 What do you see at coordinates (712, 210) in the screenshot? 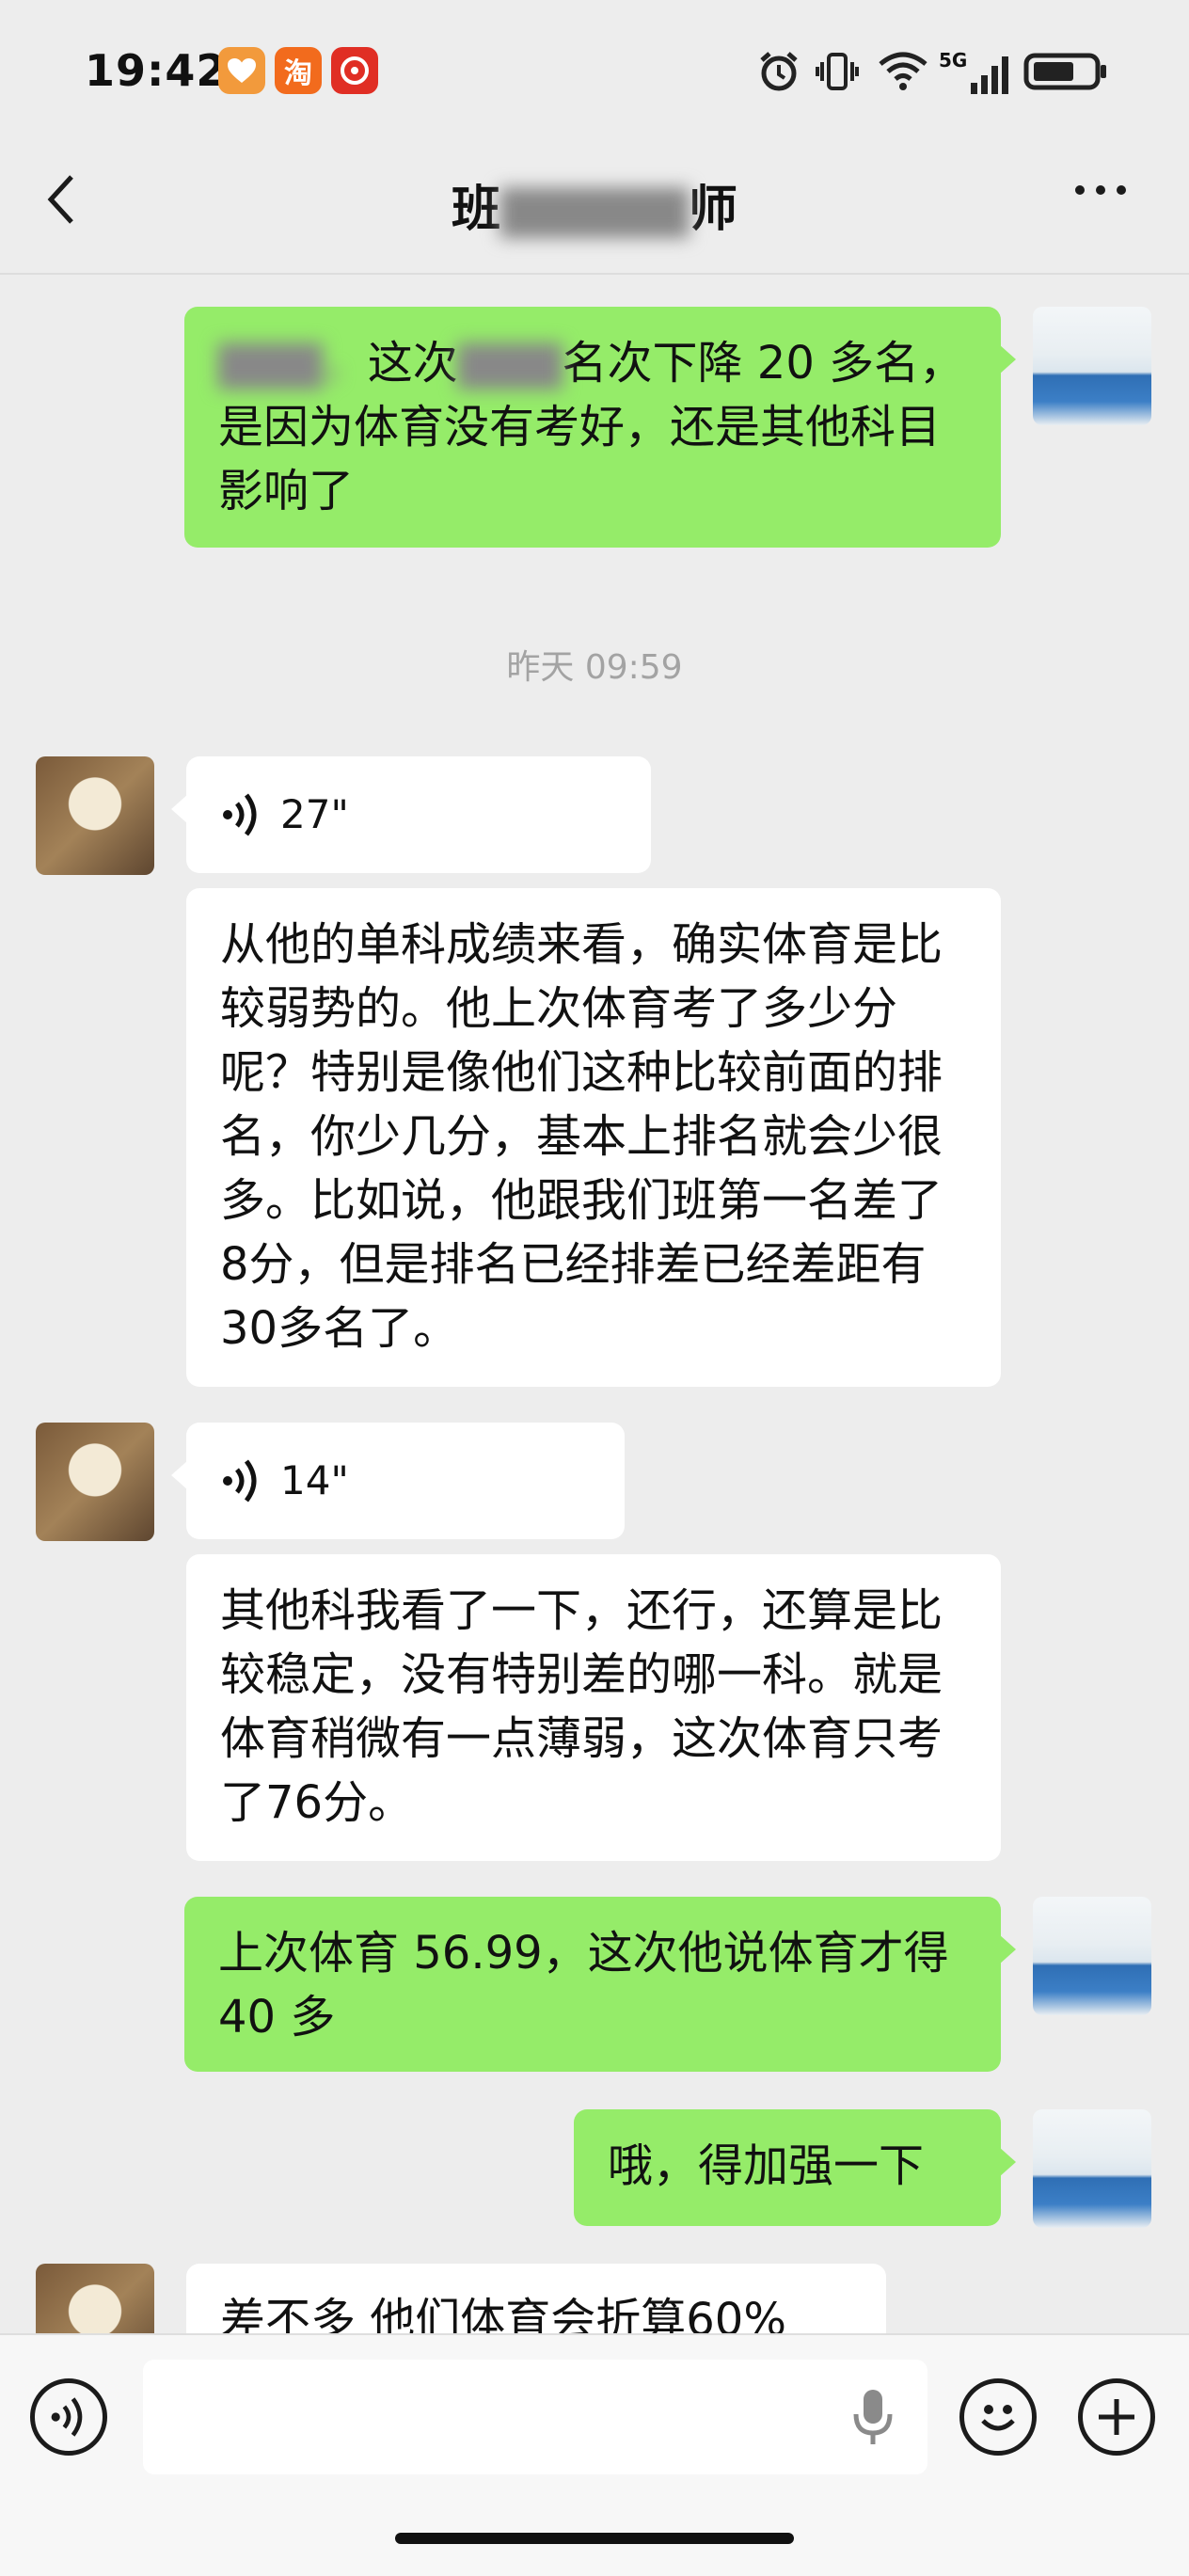
I see `chat-title-tail: 师` at bounding box center [712, 210].